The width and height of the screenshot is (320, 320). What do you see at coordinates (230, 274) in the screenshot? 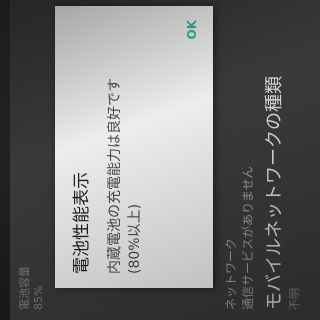
I see `network-item-label: ネットワーク` at bounding box center [230, 274].